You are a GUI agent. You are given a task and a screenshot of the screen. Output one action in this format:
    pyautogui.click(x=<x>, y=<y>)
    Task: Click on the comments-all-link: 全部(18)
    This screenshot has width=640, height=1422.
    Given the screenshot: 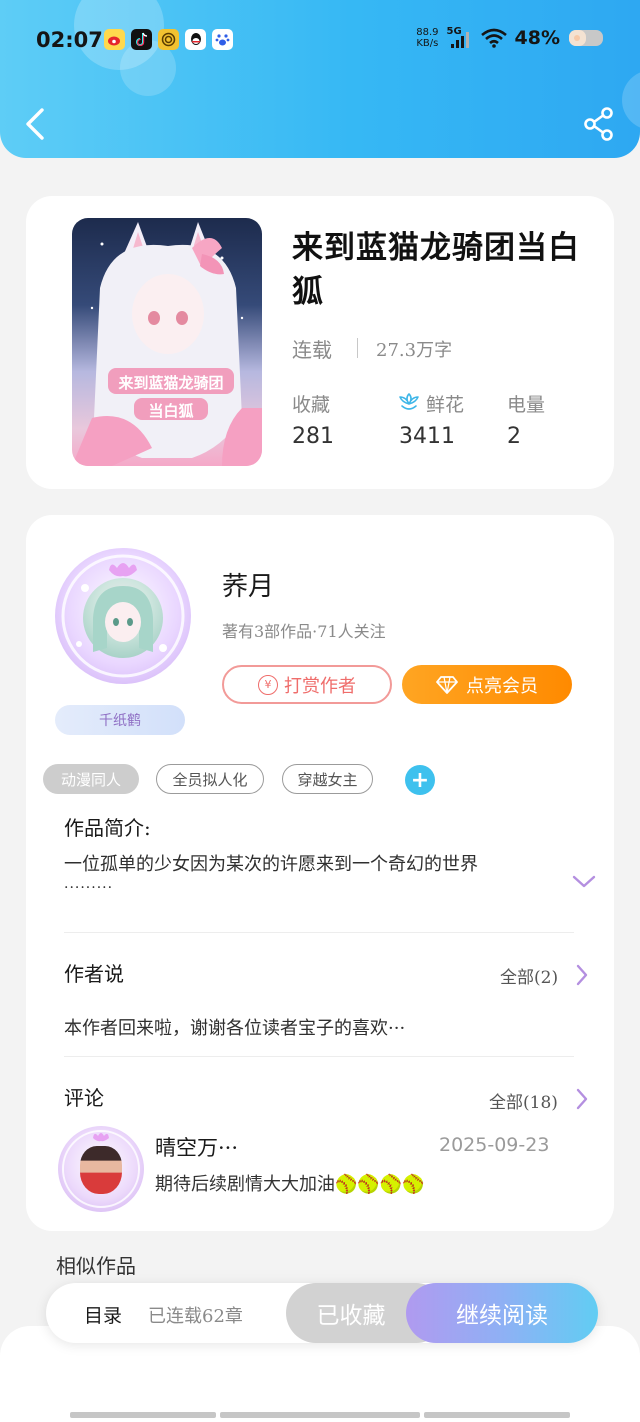 What is the action you would take?
    pyautogui.click(x=523, y=1100)
    